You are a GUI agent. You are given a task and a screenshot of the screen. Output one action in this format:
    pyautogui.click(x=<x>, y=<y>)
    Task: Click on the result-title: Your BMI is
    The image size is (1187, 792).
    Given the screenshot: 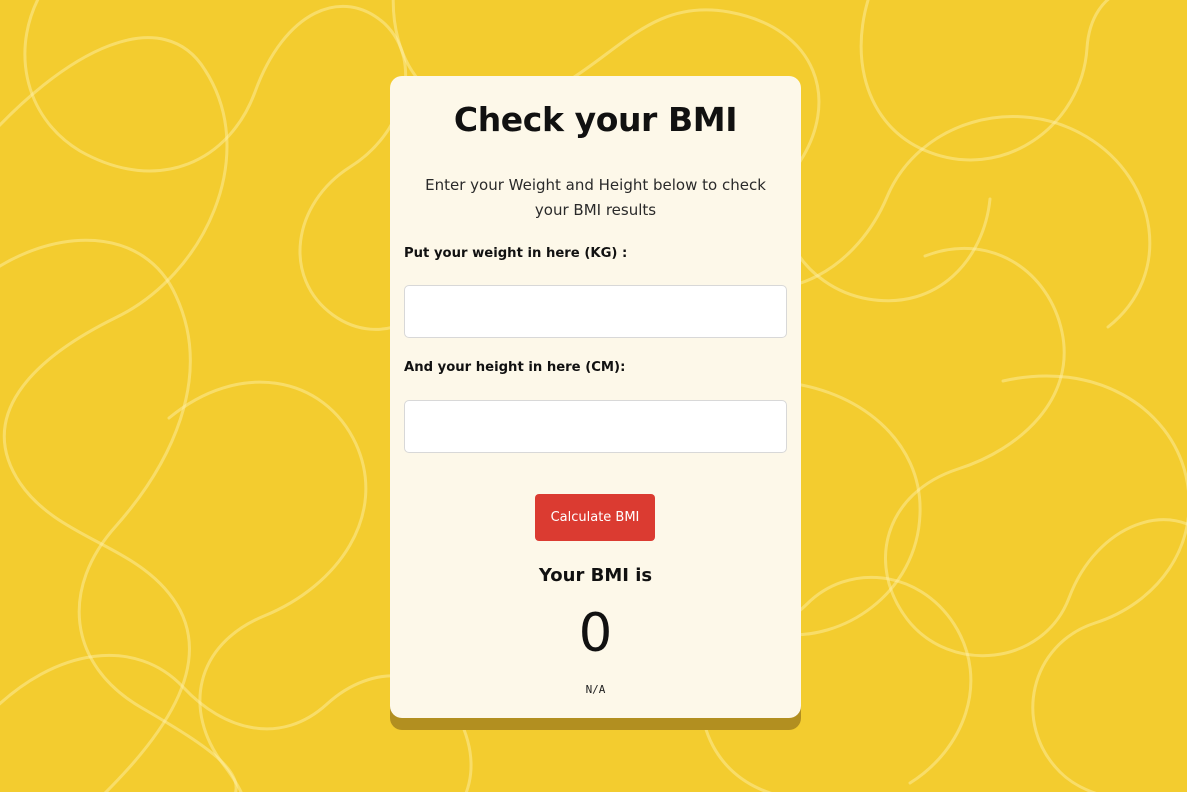 What is the action you would take?
    pyautogui.click(x=595, y=575)
    